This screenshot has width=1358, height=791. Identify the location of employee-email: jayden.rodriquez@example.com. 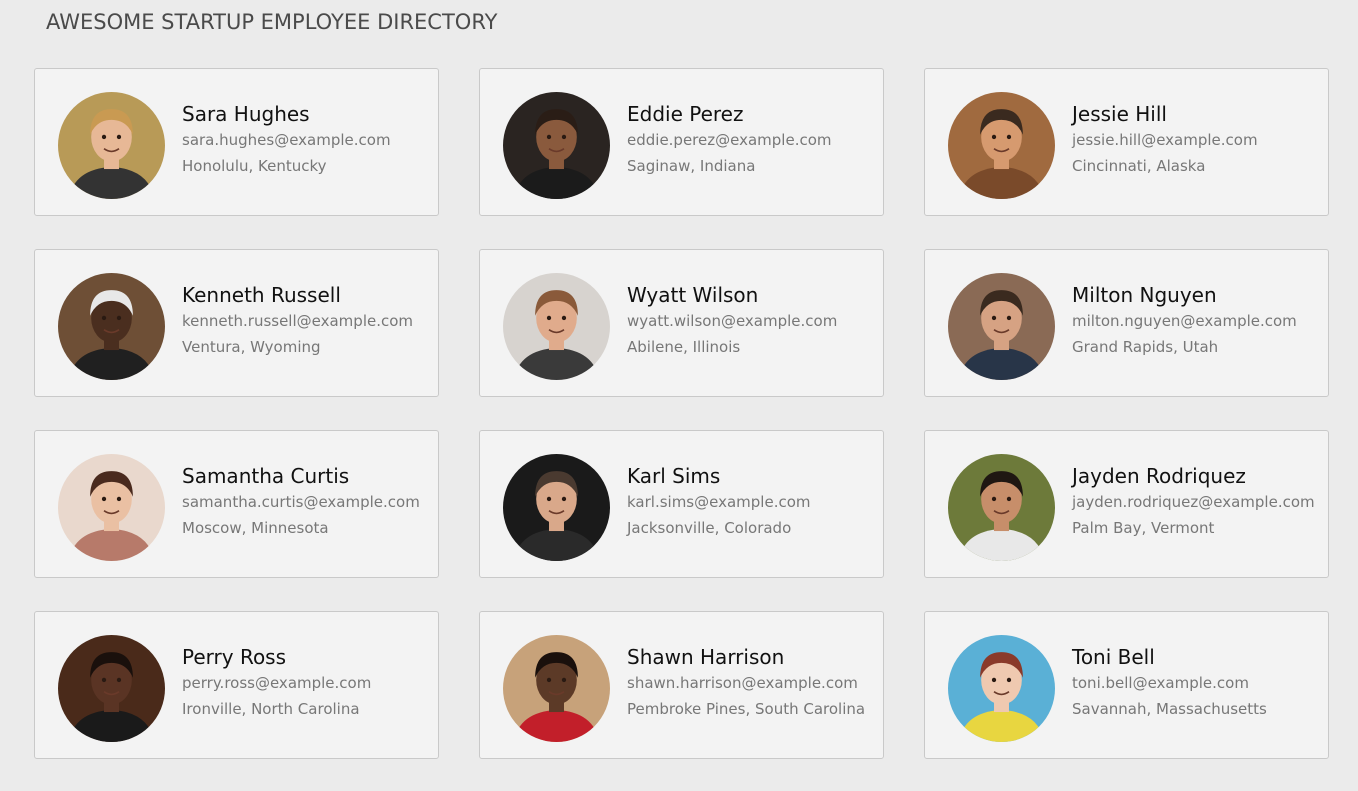
(1193, 502).